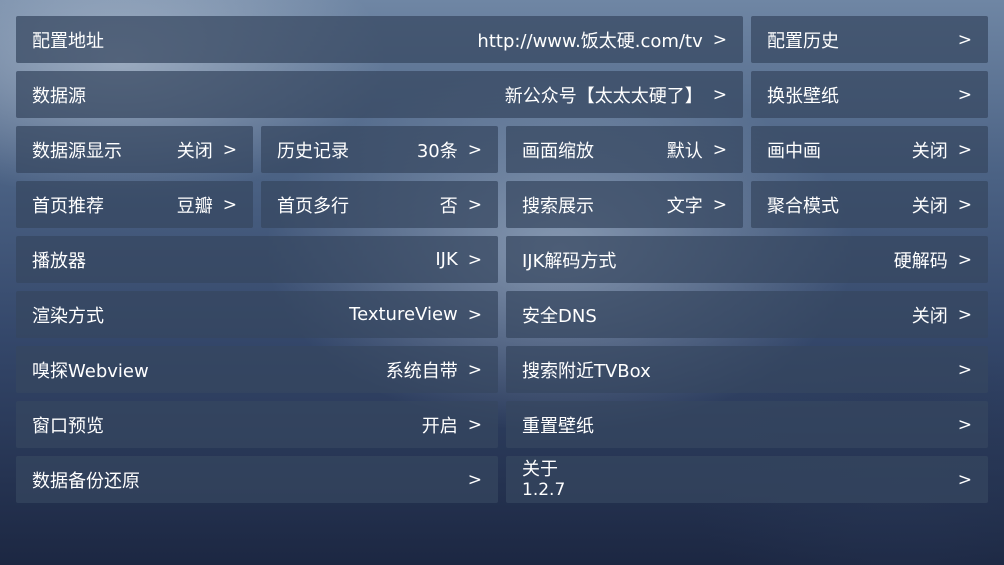 This screenshot has height=565, width=1004. I want to click on reset-wallpaper-item: 重置壁纸 >, so click(747, 424).